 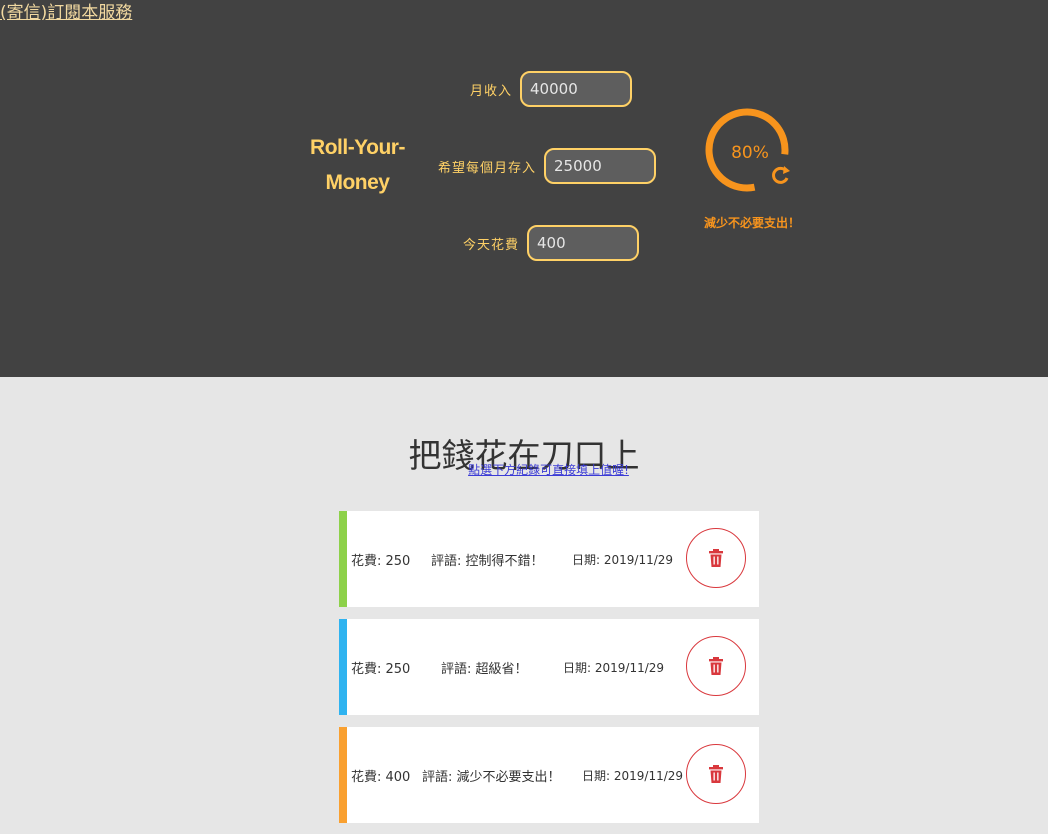 I want to click on saving-field-group: 希望每個月存入, so click(x=547, y=166).